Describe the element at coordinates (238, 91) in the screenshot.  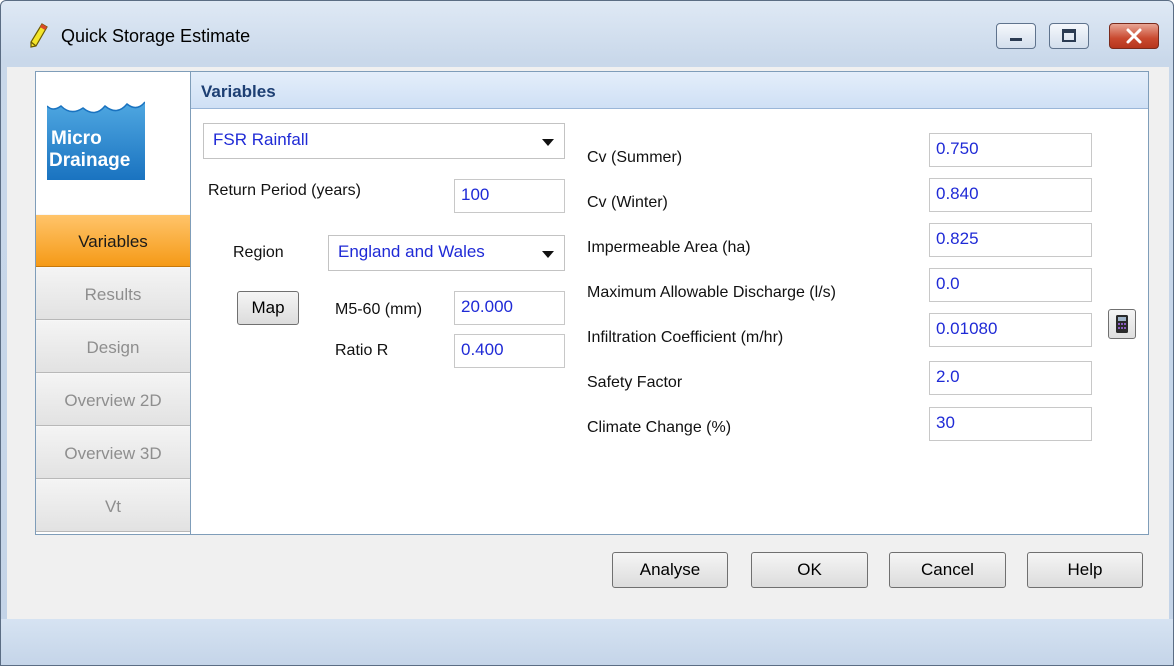
I see `section-title: Variables` at that location.